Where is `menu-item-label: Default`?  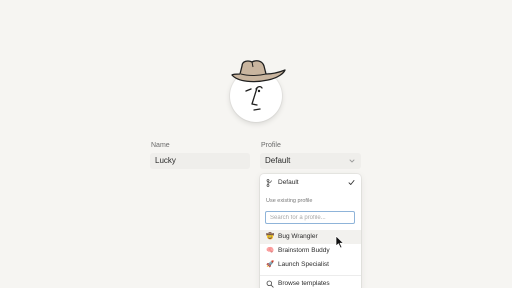 menu-item-label: Default is located at coordinates (288, 182).